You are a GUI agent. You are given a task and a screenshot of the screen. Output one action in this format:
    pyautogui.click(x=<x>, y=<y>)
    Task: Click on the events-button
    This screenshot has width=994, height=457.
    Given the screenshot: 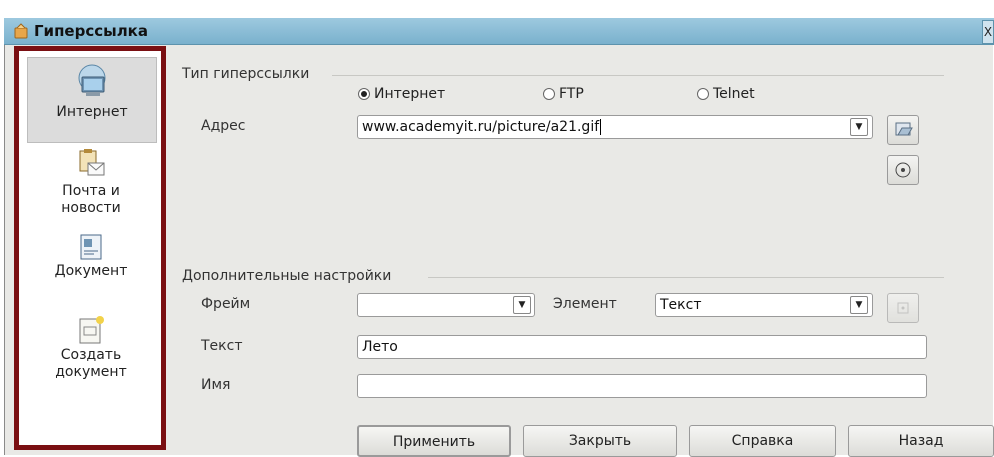 What is the action you would take?
    pyautogui.click(x=903, y=308)
    